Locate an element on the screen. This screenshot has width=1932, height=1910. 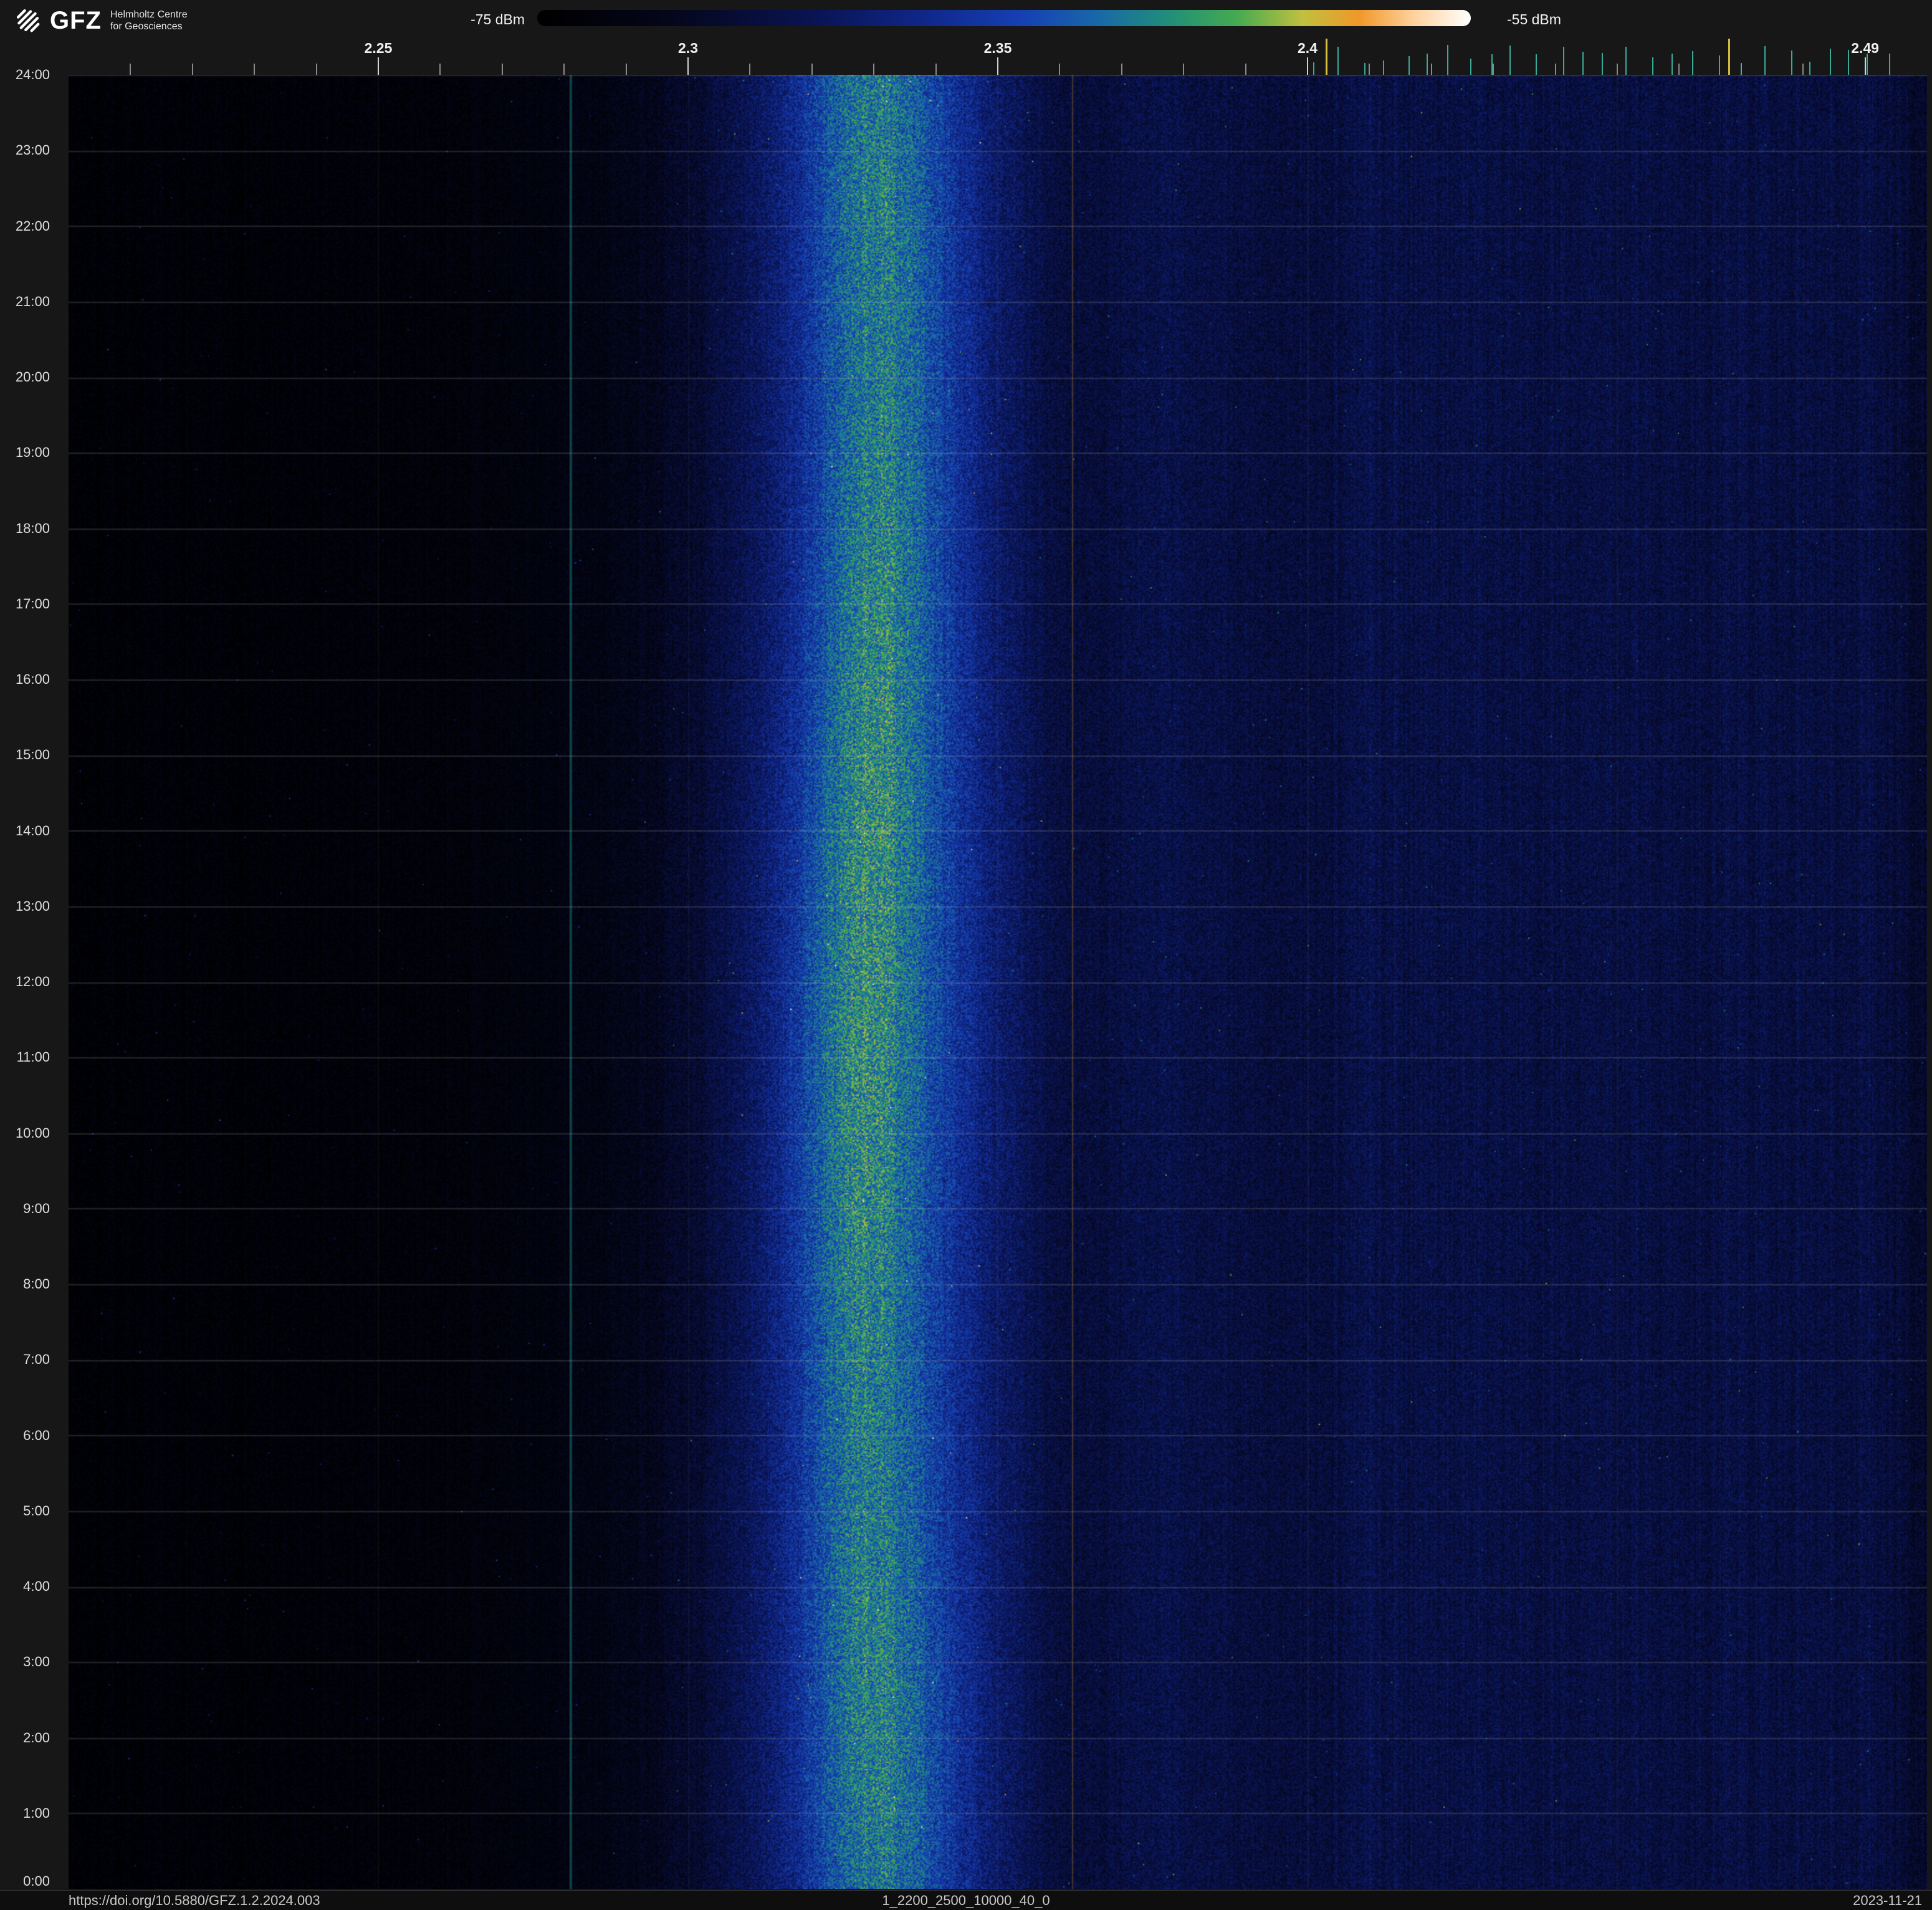
time-tick-label: 3:00 is located at coordinates (36, 1662).